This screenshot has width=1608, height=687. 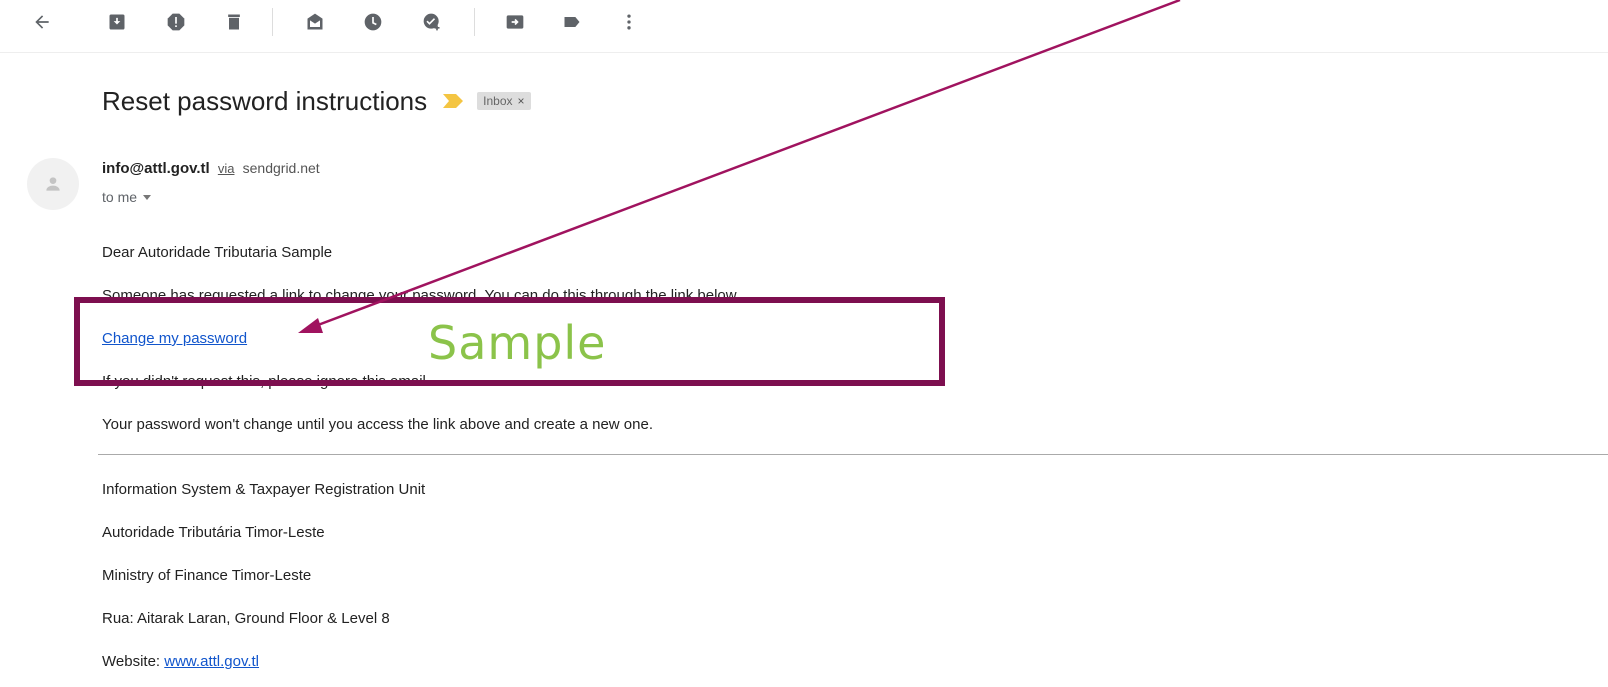 What do you see at coordinates (42, 22) in the screenshot?
I see `back-arrow-icon` at bounding box center [42, 22].